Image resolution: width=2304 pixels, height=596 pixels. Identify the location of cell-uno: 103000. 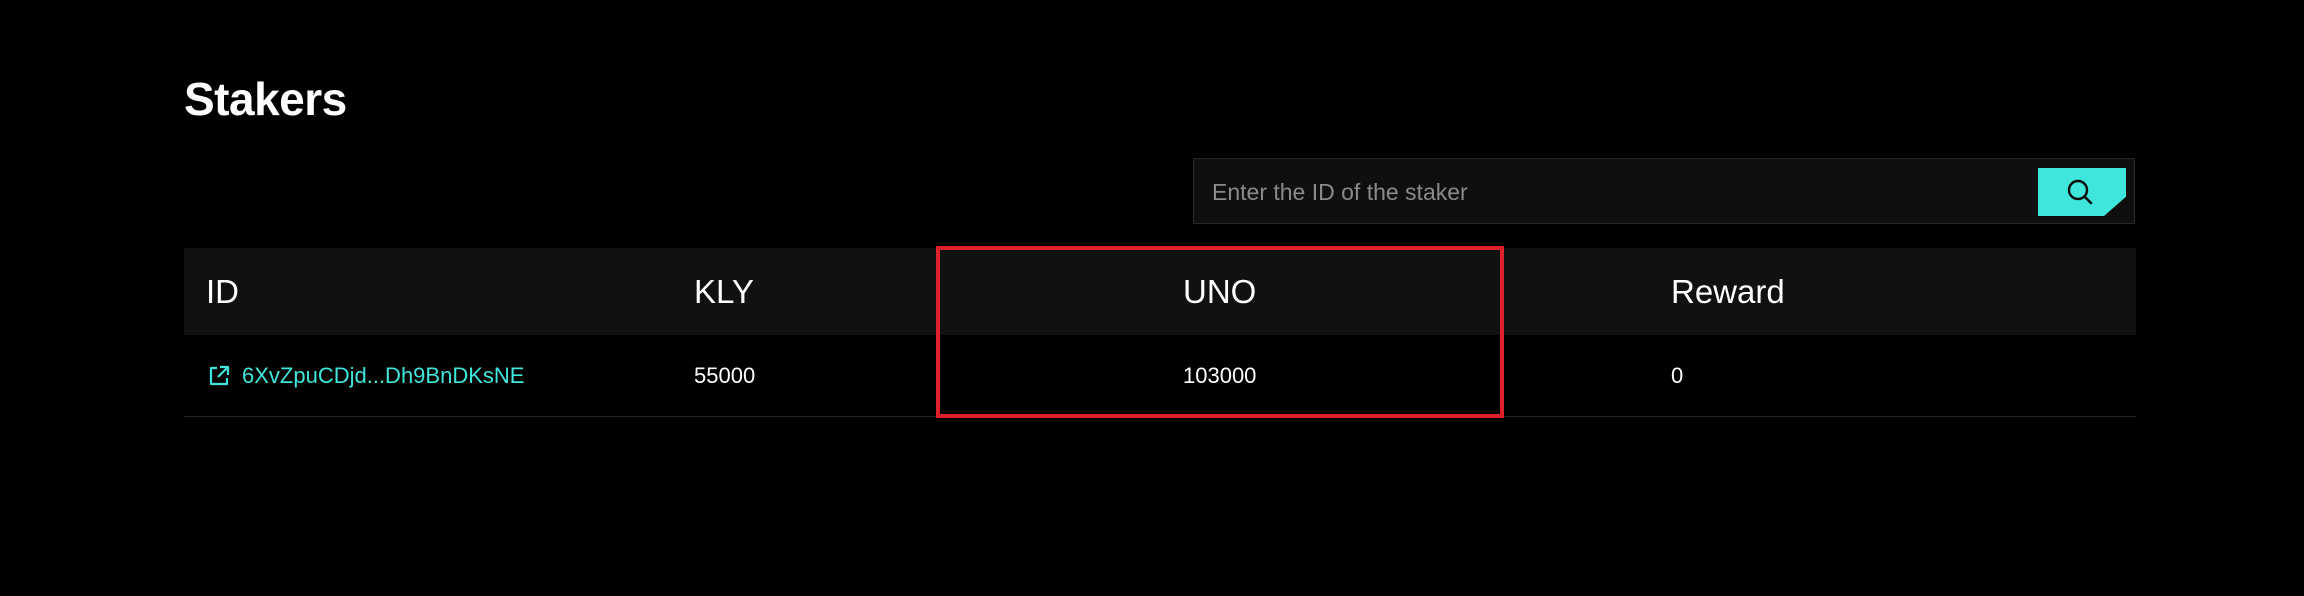
(1220, 375).